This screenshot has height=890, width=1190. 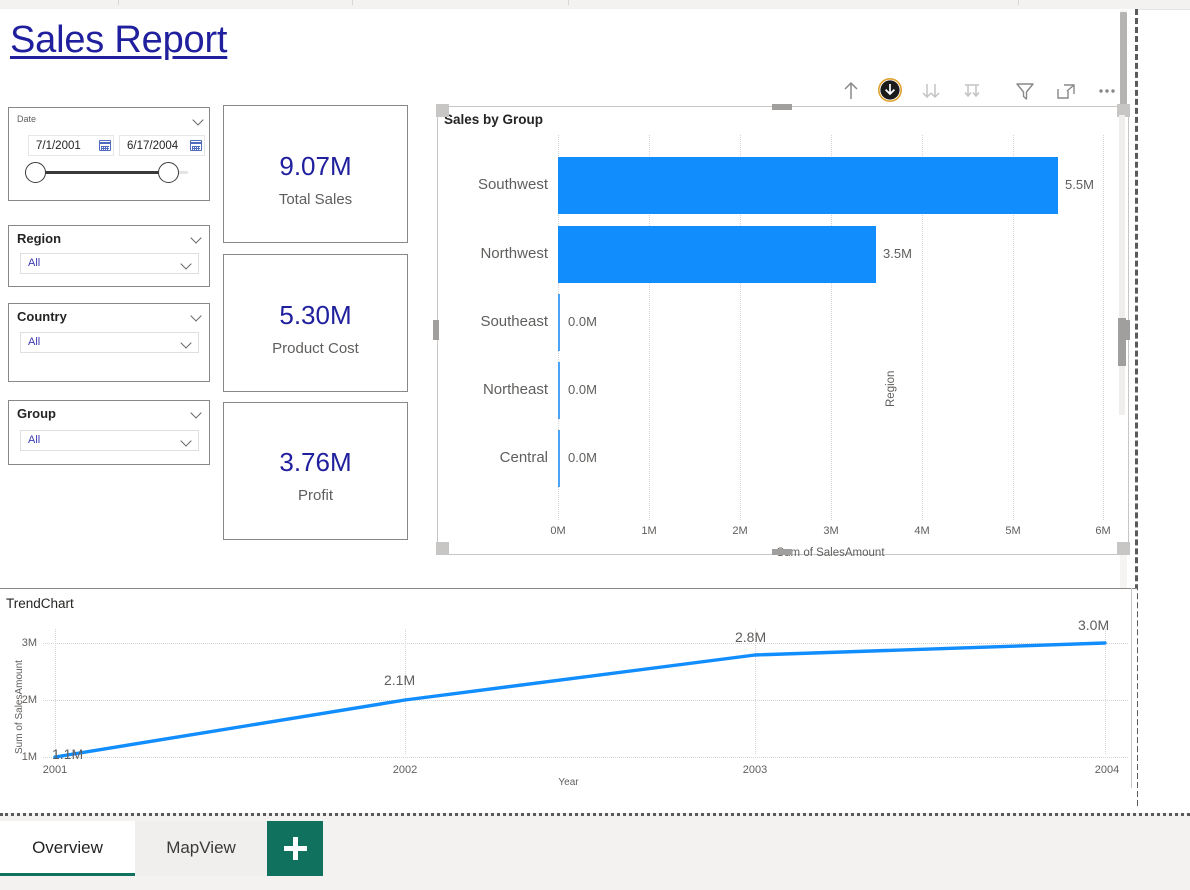 What do you see at coordinates (315, 199) in the screenshot?
I see `kpi-label: Total Sales` at bounding box center [315, 199].